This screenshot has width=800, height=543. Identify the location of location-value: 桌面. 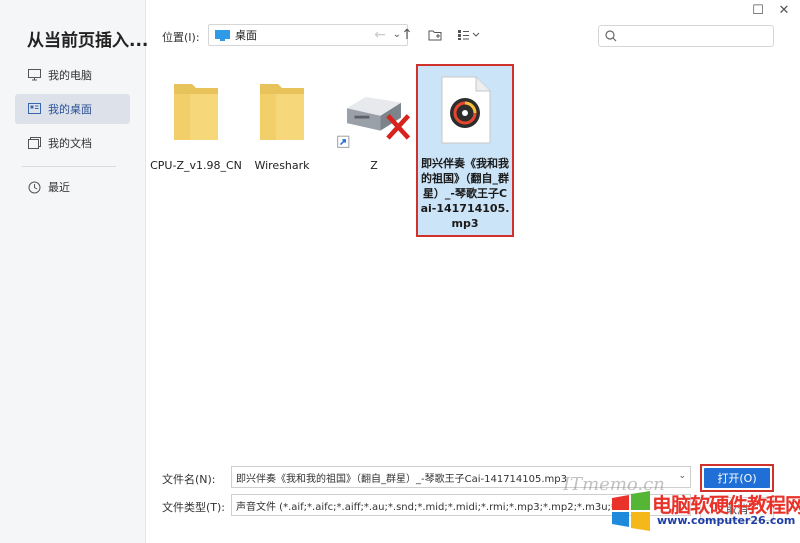
(246, 35).